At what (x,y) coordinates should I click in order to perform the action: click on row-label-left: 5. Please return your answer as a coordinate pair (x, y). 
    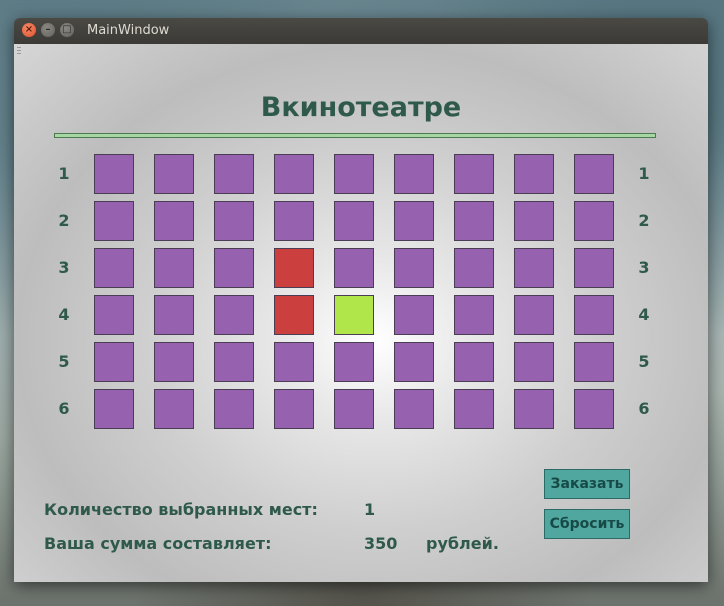
    Looking at the image, I should click on (64, 361).